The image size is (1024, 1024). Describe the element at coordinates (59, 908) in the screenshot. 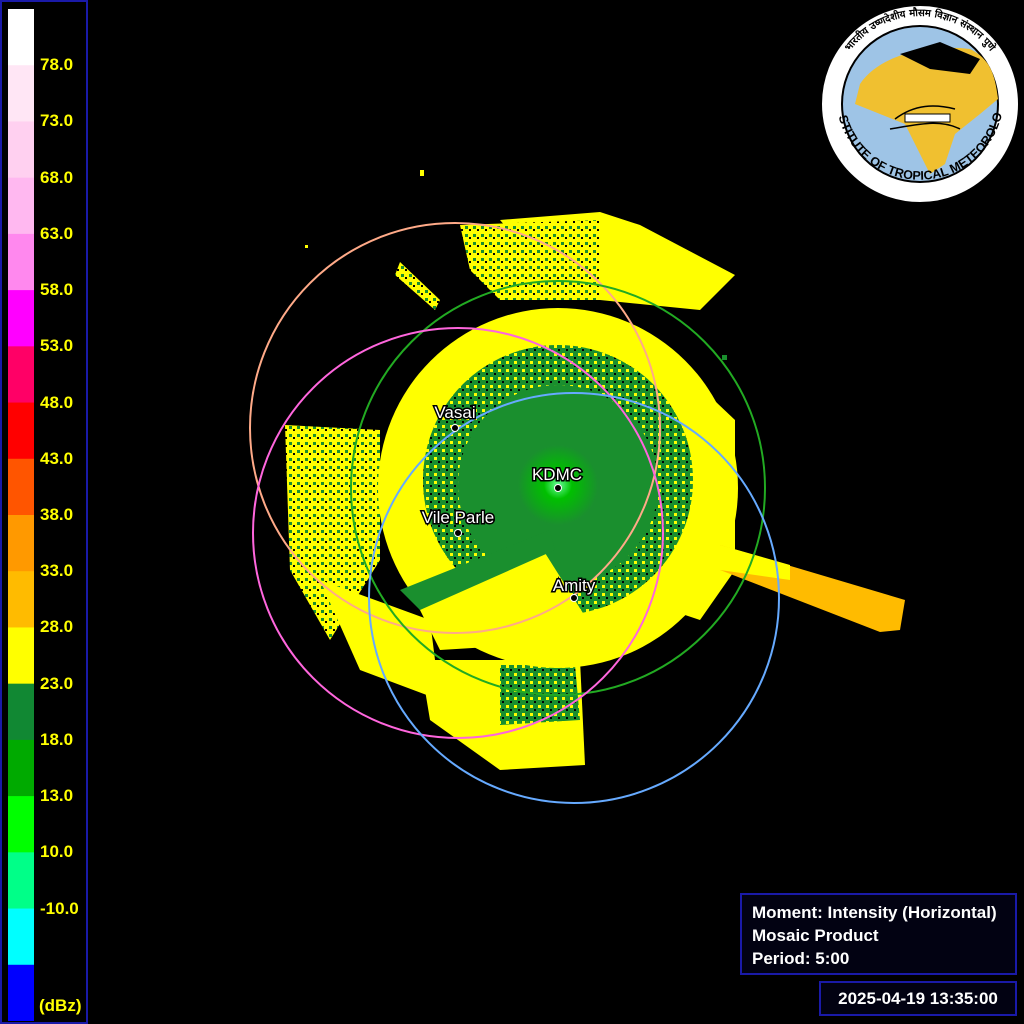

I see `legend-tick-label: -10.0` at that location.